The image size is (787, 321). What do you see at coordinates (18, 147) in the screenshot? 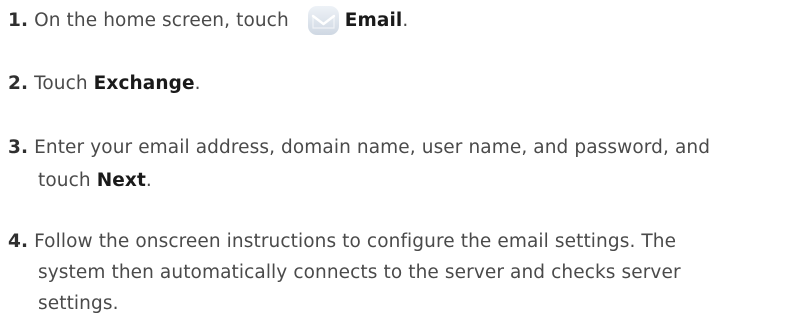
I see `step-number: 3.` at bounding box center [18, 147].